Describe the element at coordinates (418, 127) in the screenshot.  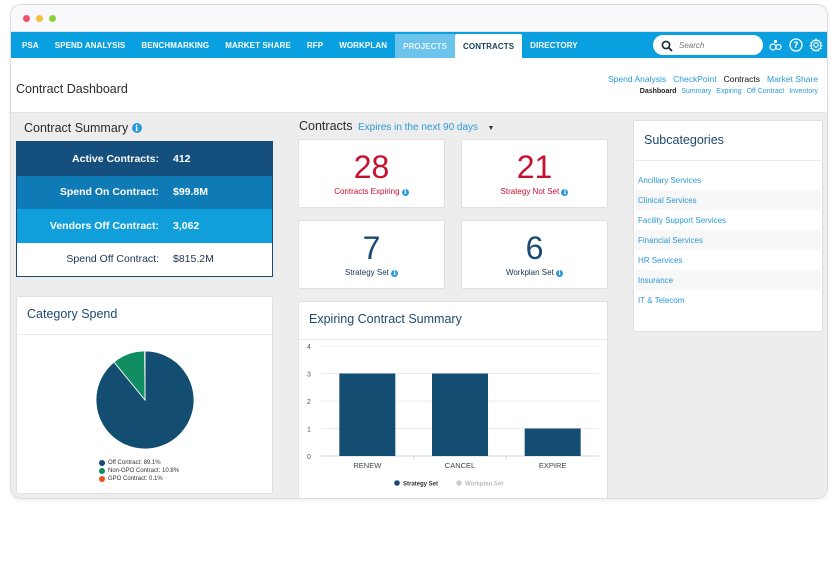
I see `contracts-filter-dropdown: Expires in the next 90 days` at that location.